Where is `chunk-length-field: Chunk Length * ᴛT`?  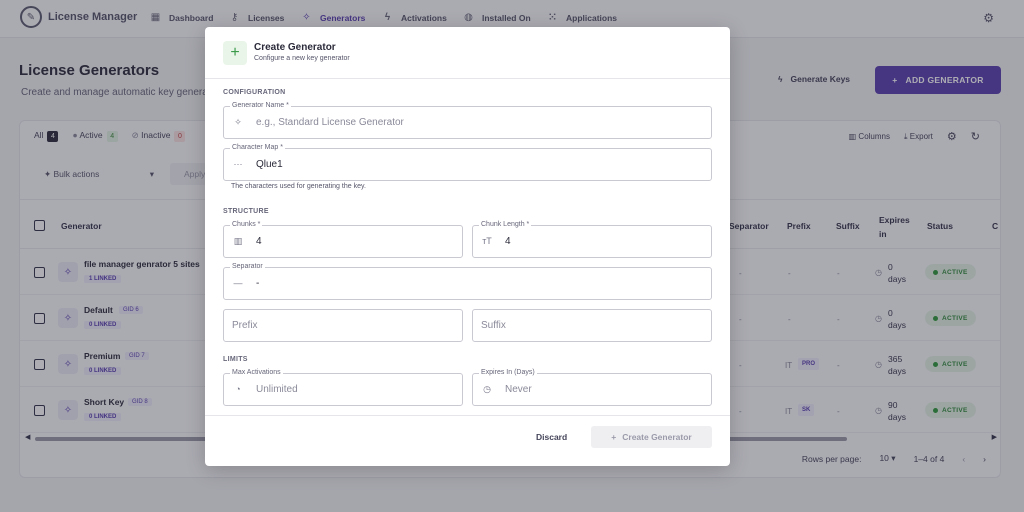
chunk-length-field: Chunk Length * ᴛT is located at coordinates (592, 239).